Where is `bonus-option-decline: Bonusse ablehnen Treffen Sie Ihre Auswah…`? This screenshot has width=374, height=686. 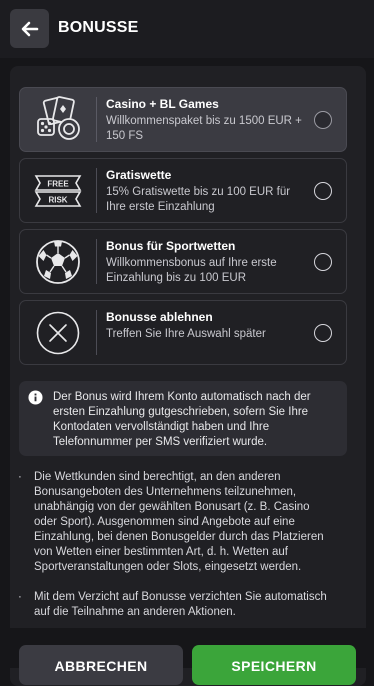 bonus-option-decline: Bonusse ablehnen Treffen Sie Ihre Auswah… is located at coordinates (183, 332).